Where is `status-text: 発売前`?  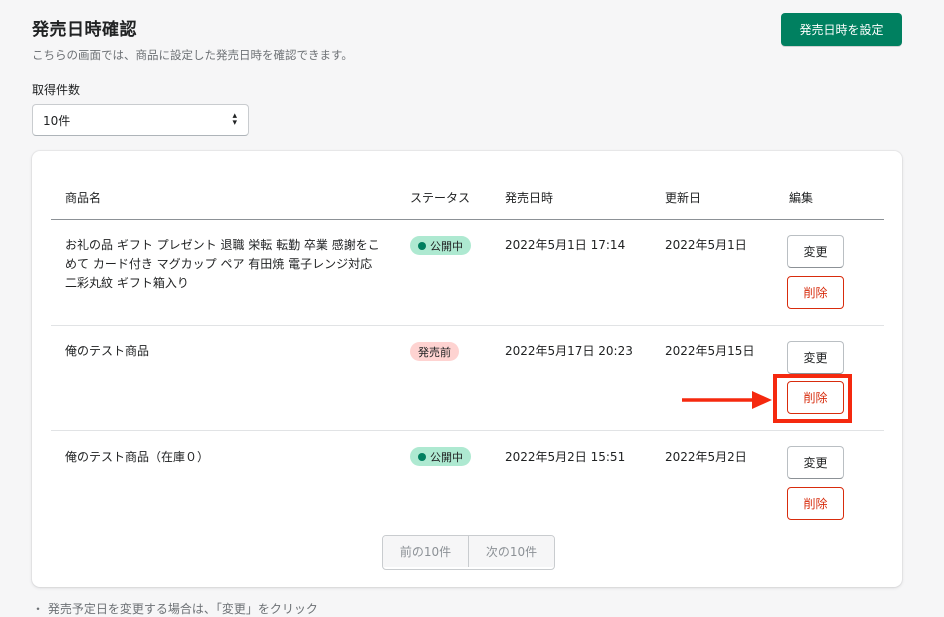
status-text: 発売前 is located at coordinates (434, 352).